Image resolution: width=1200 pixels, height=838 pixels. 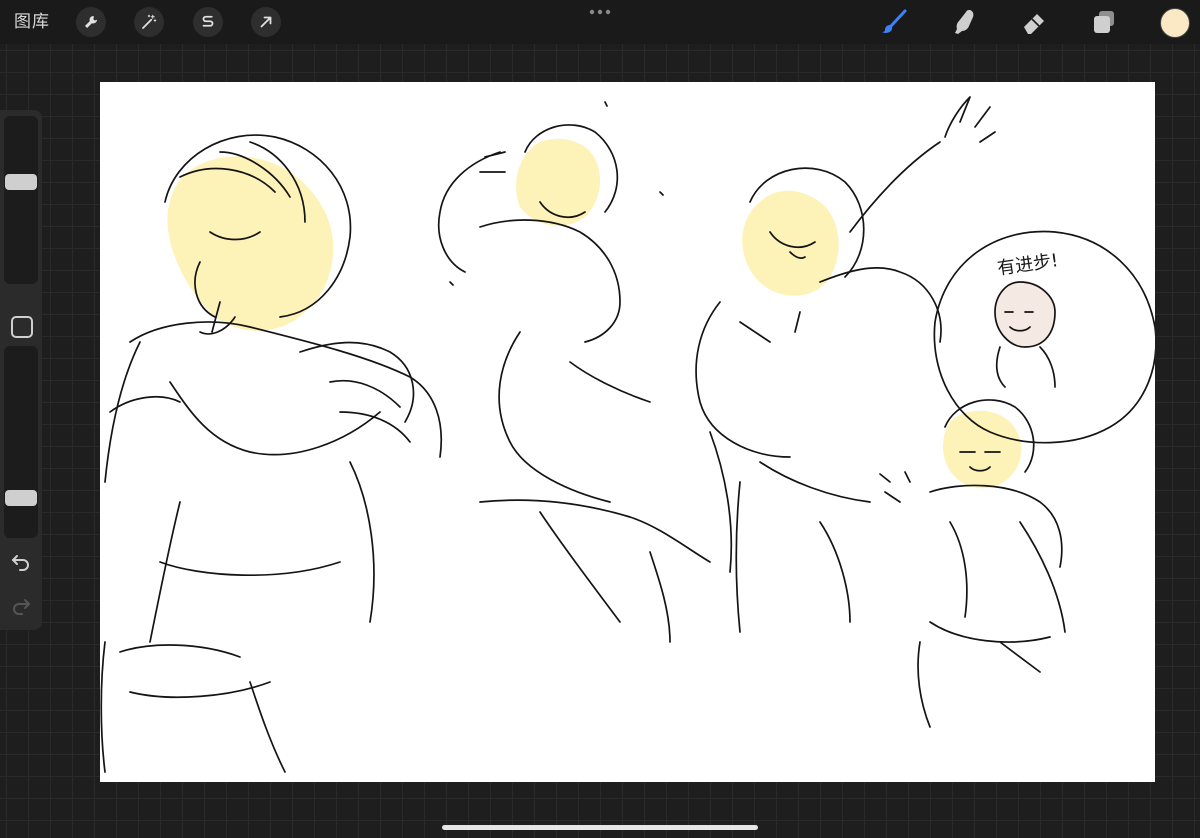 What do you see at coordinates (1175, 23) in the screenshot?
I see `color-picker-button` at bounding box center [1175, 23].